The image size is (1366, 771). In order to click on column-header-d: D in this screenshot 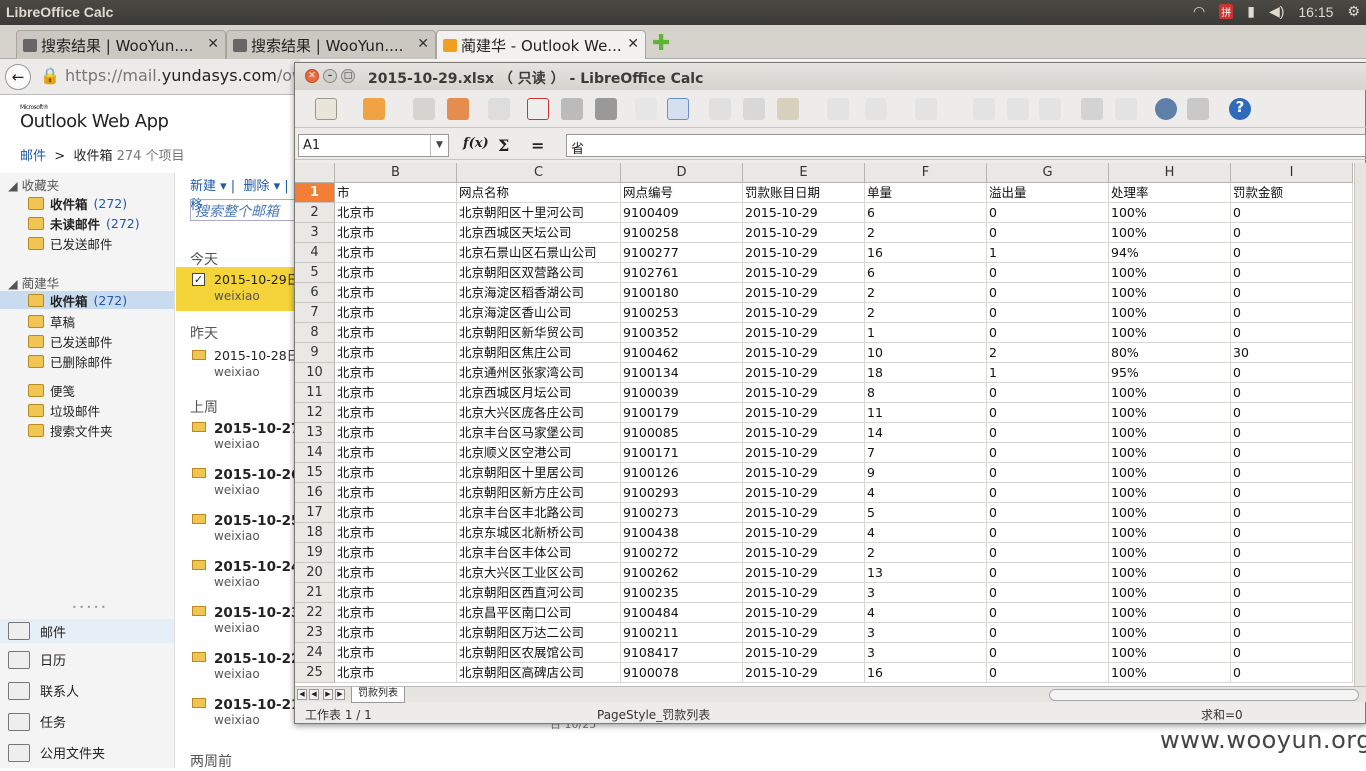, I will do `click(682, 173)`.